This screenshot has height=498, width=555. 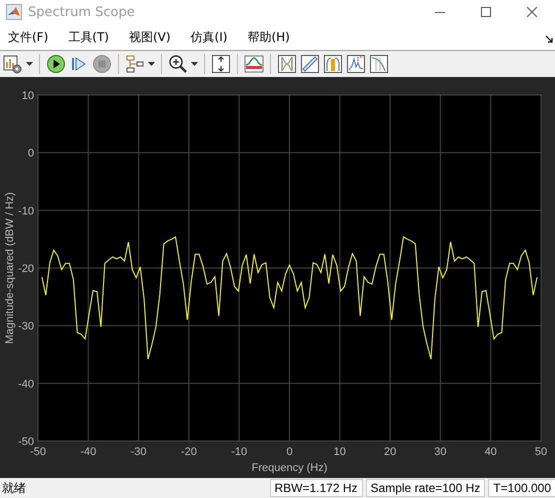 I want to click on menu-item: 视图(V), so click(x=151, y=37).